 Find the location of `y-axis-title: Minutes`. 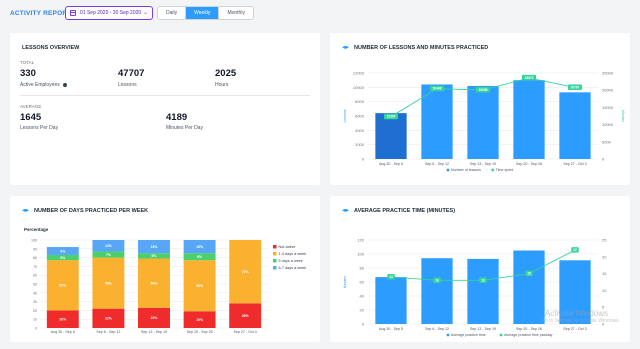

y-axis-title: Minutes is located at coordinates (345, 282).